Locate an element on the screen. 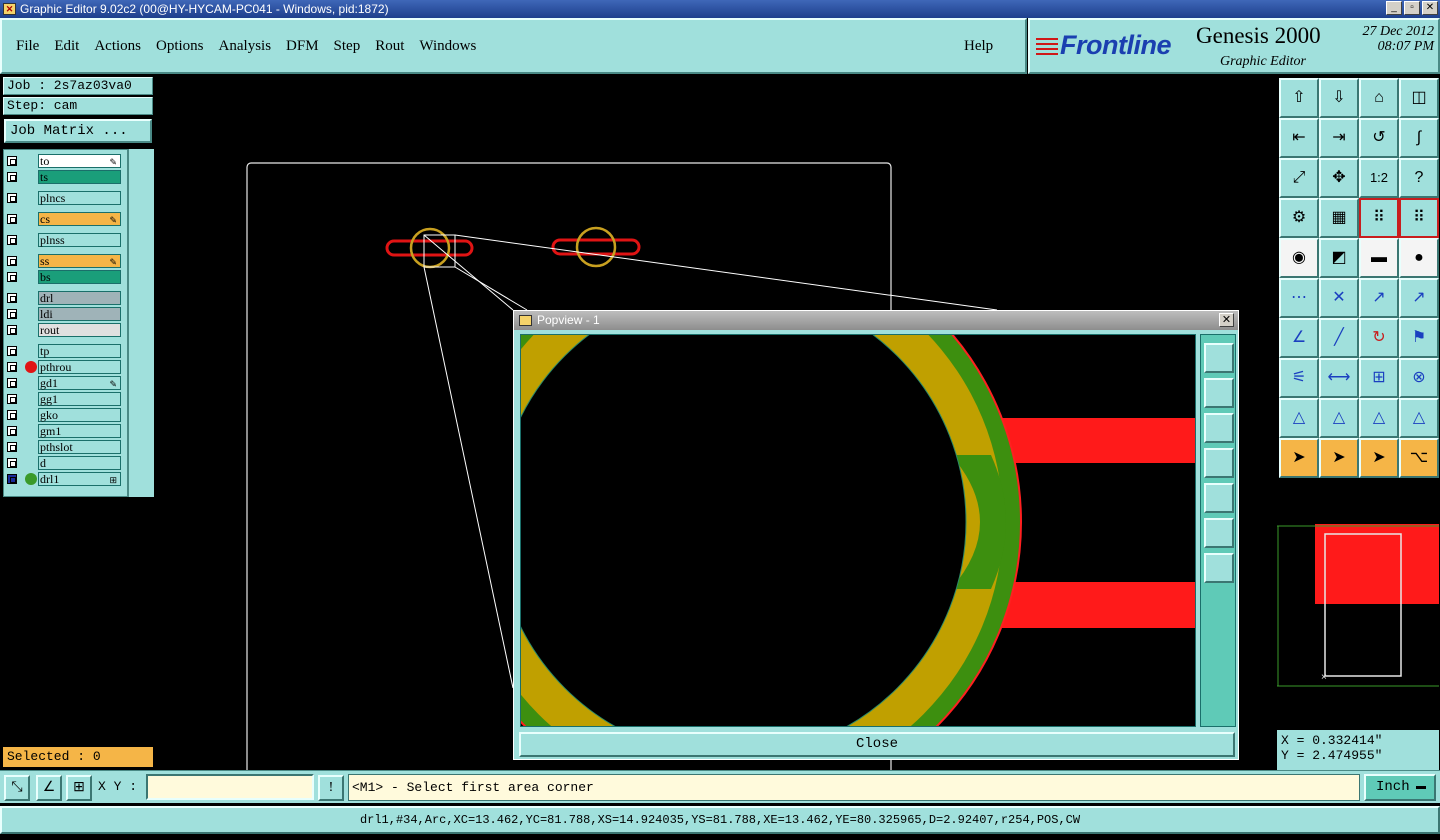 The image size is (1440, 840). layer-row-gd1: gd1 ✎ is located at coordinates (63, 383).